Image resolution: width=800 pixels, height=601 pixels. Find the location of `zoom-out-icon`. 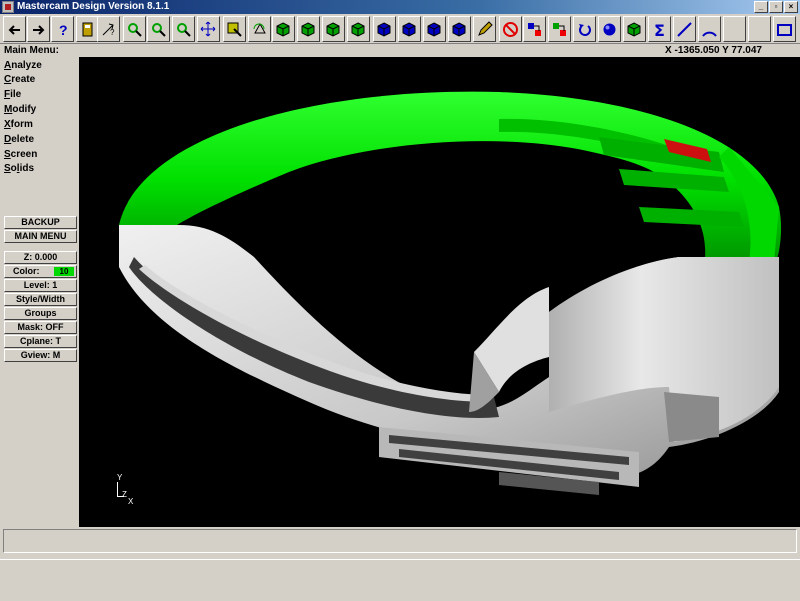

zoom-out-icon is located at coordinates (184, 29).